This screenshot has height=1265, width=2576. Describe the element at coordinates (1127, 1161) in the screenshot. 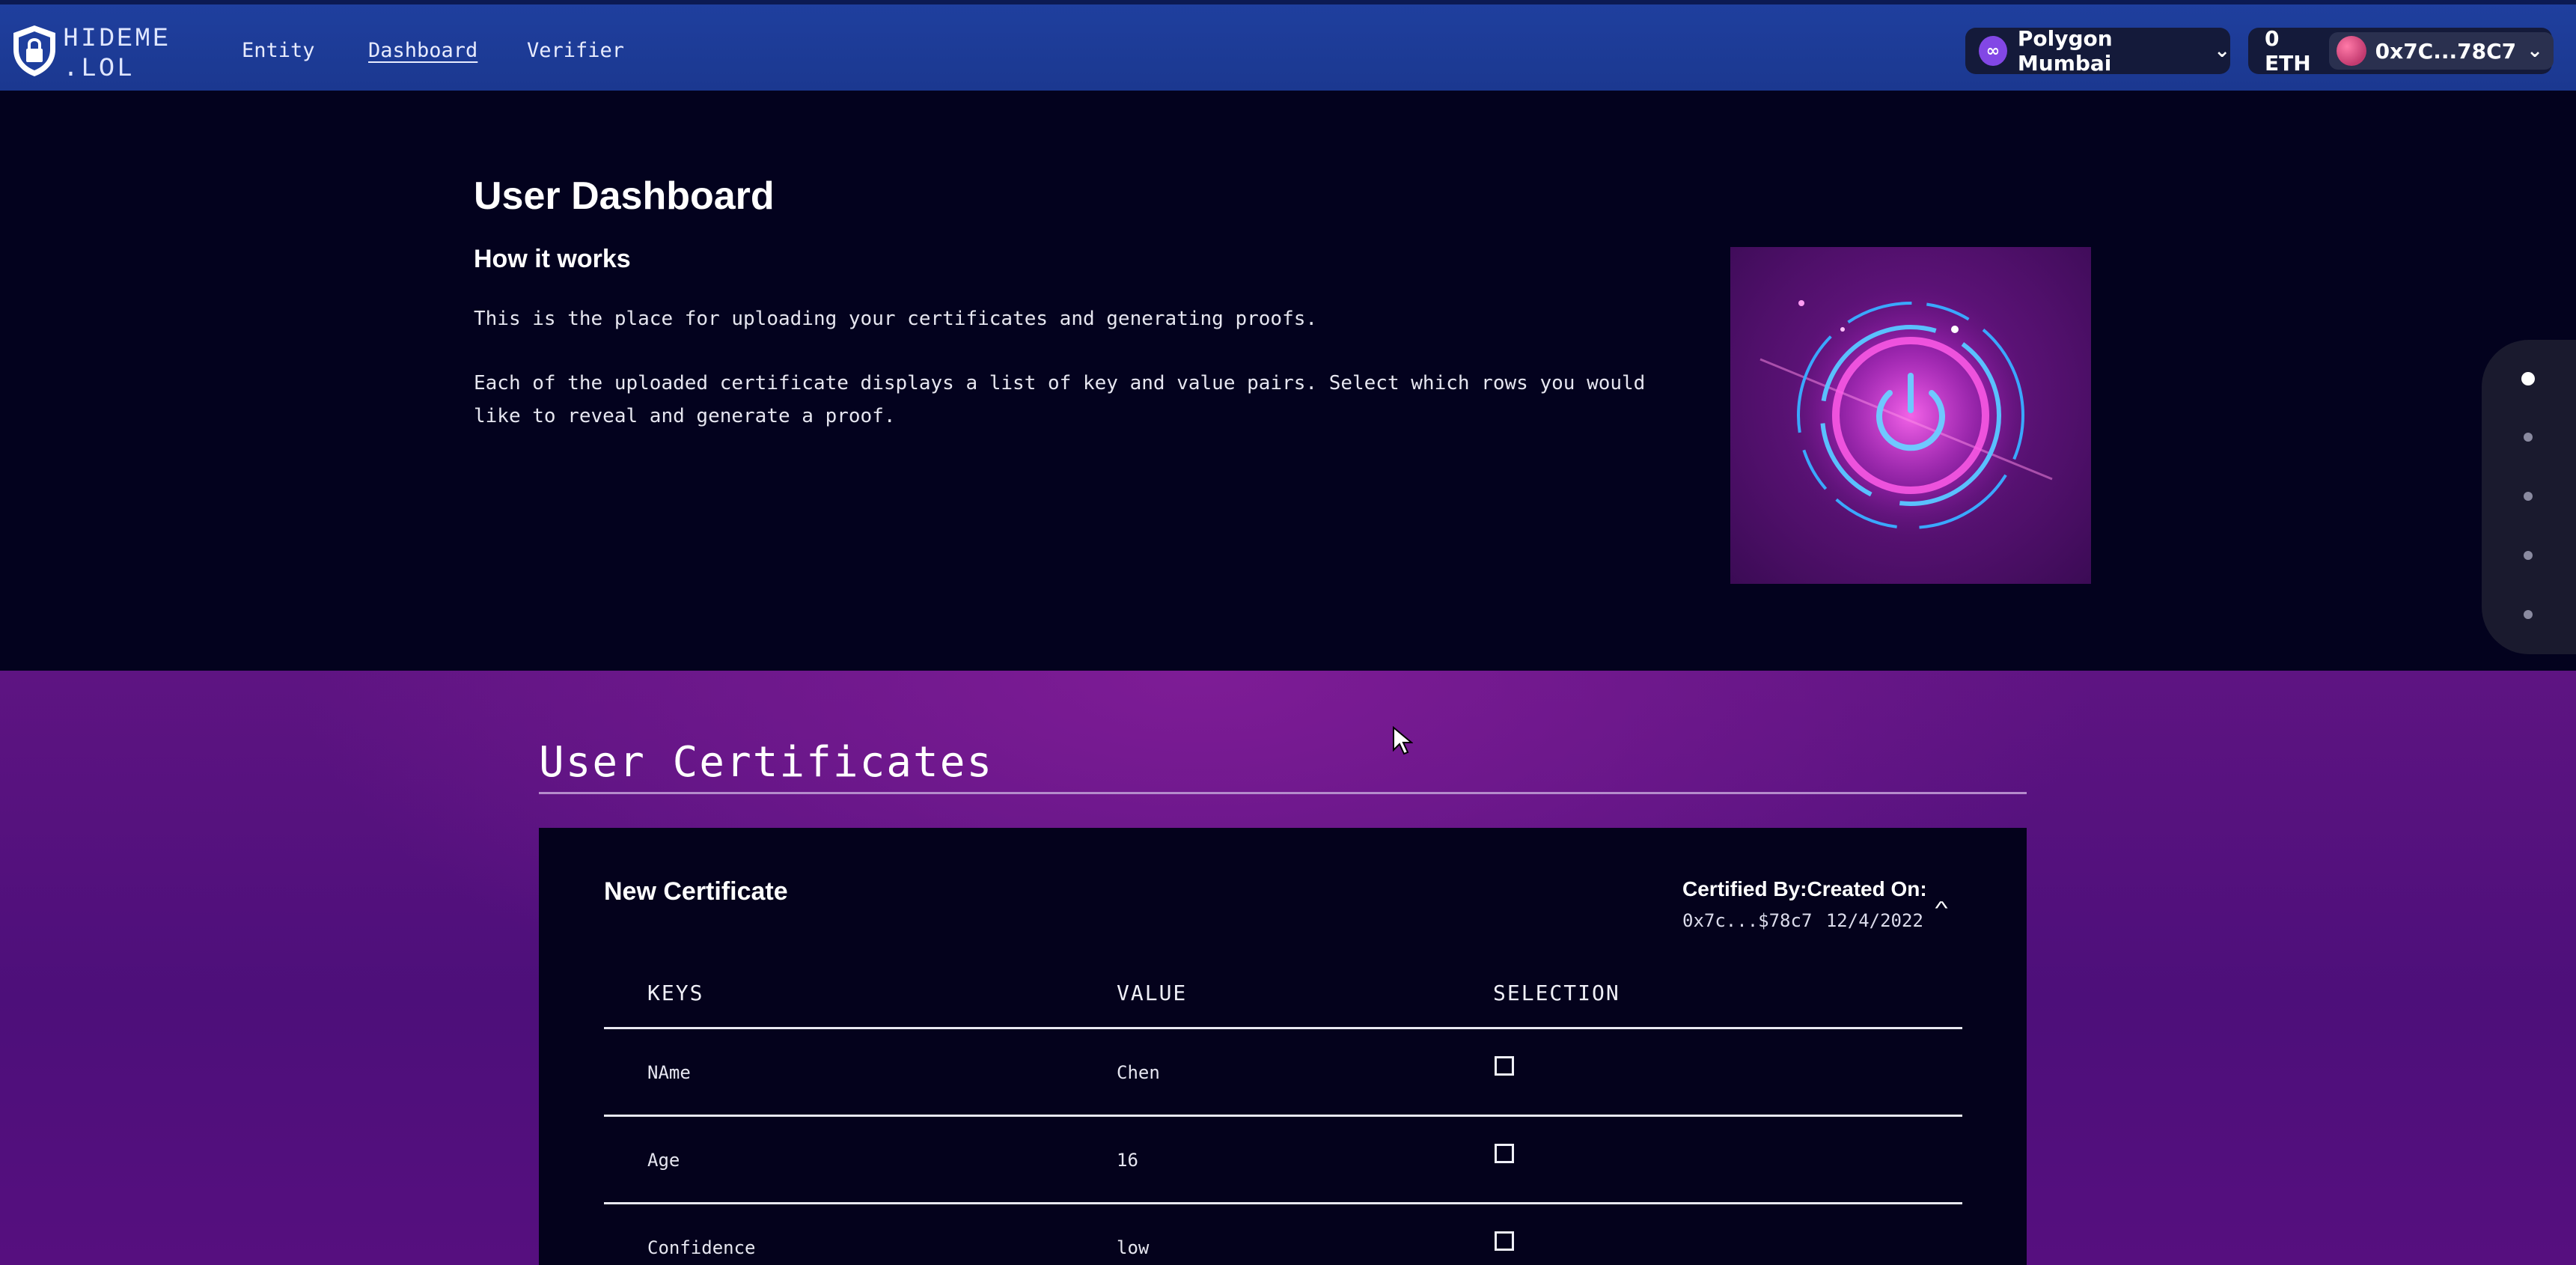

I see `row-value: 16` at that location.